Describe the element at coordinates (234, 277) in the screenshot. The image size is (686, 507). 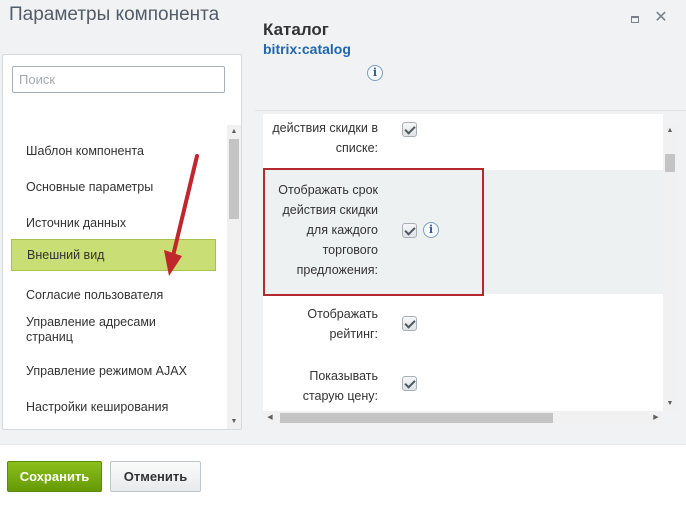
I see `sidebar-scrollbar: ▲ ▼` at that location.